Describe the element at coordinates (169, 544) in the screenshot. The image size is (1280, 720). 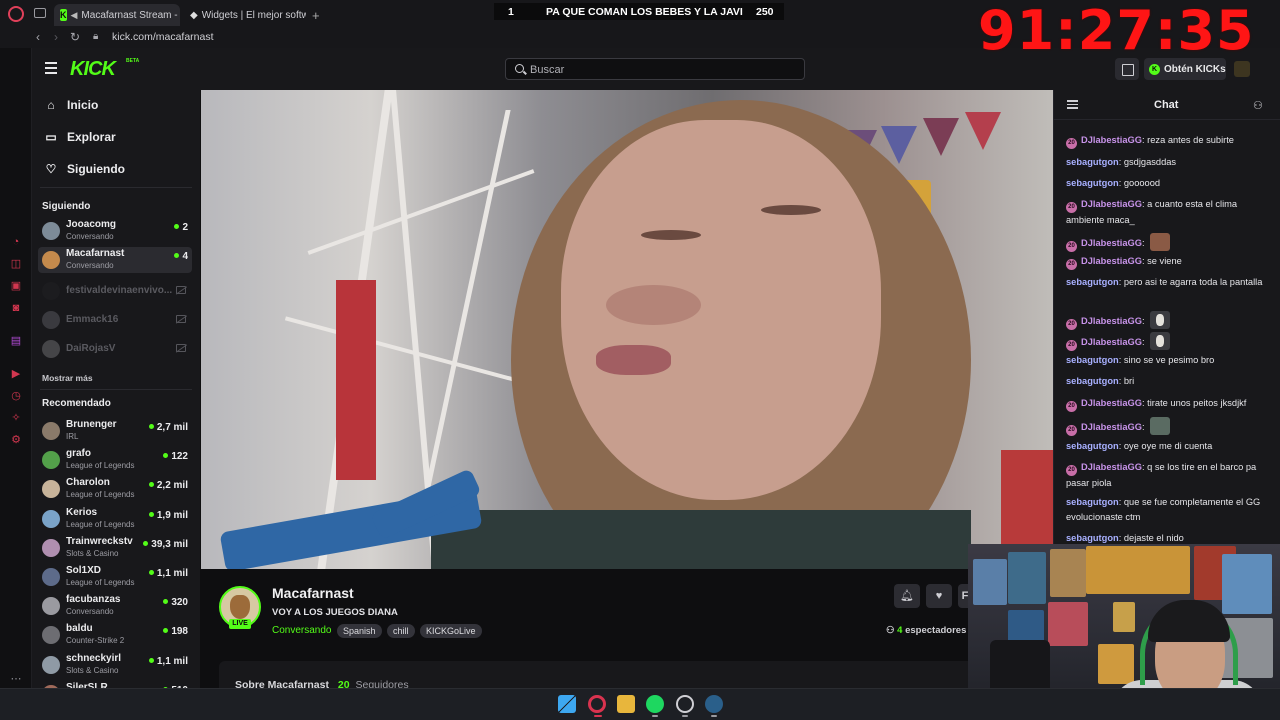
I see `viewer-count-value: 39,3 mil` at that location.